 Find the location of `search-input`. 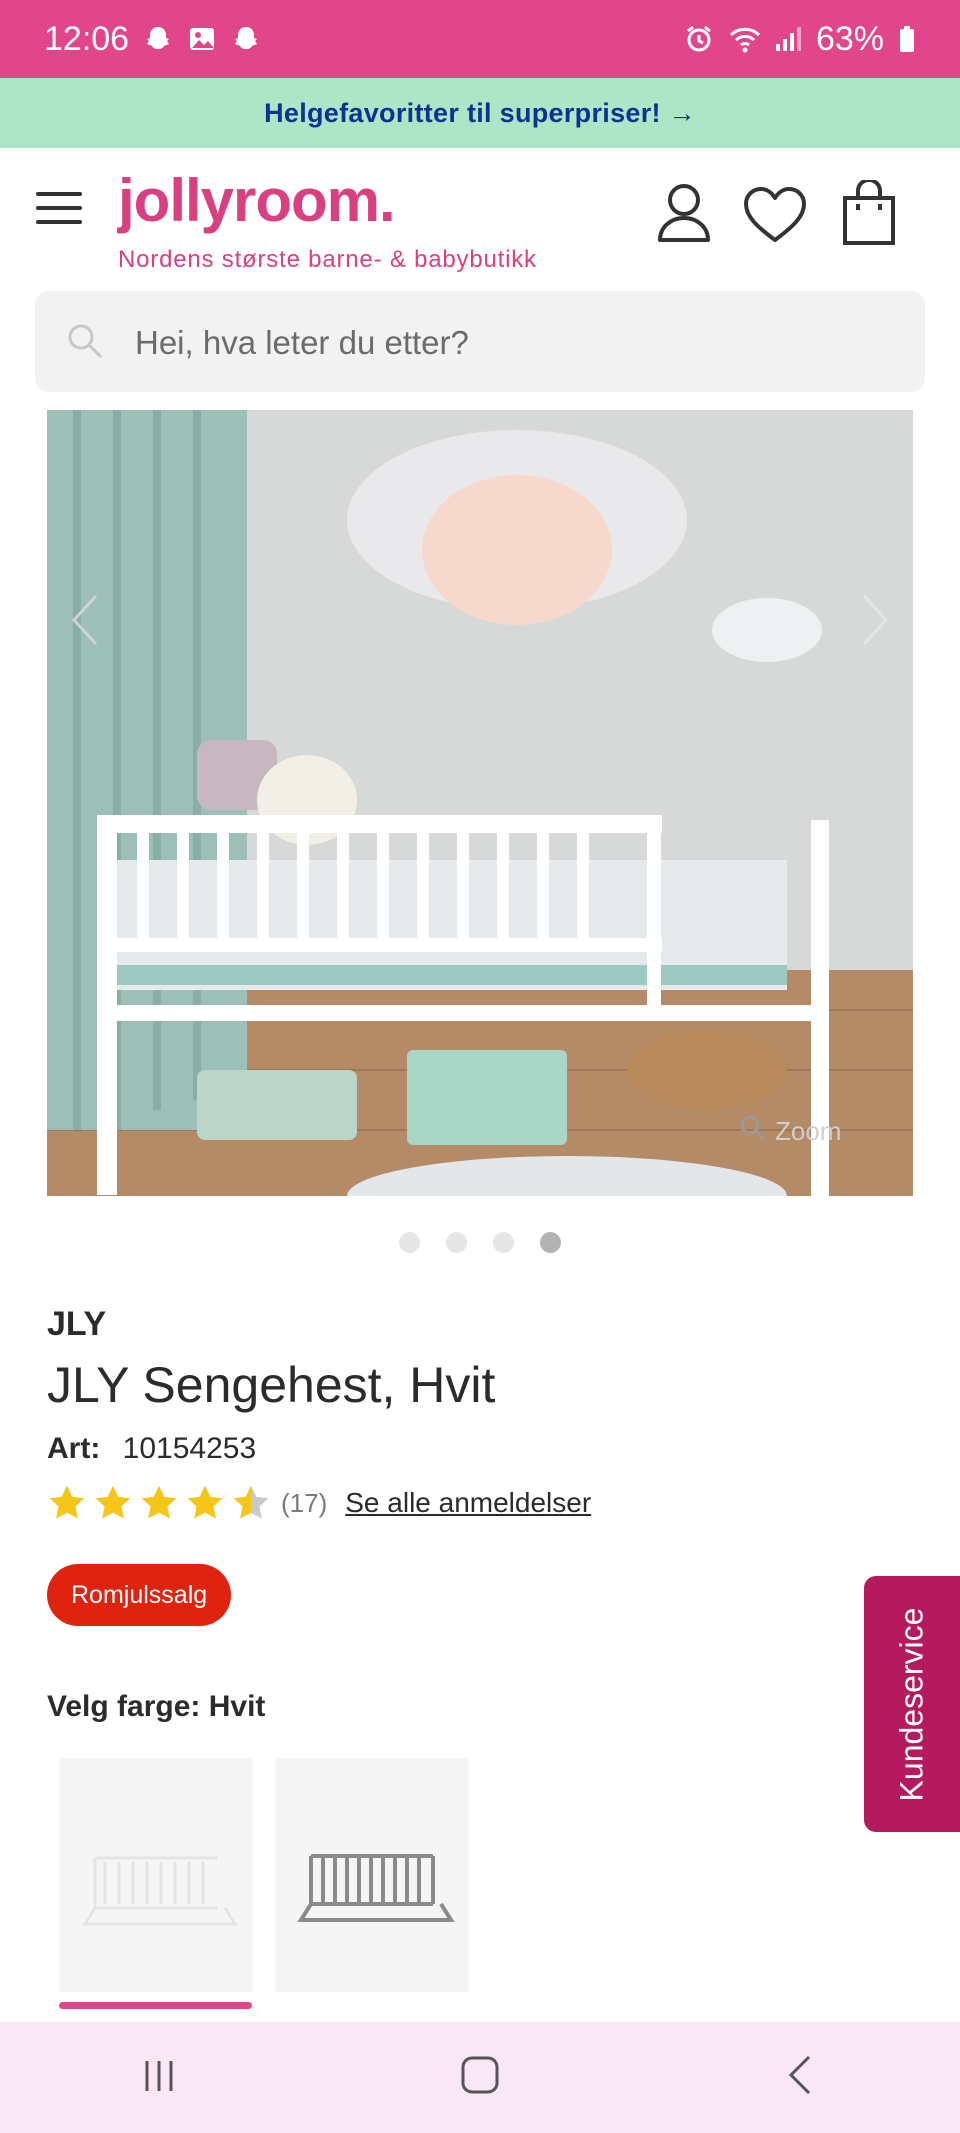

search-input is located at coordinates (515, 342).